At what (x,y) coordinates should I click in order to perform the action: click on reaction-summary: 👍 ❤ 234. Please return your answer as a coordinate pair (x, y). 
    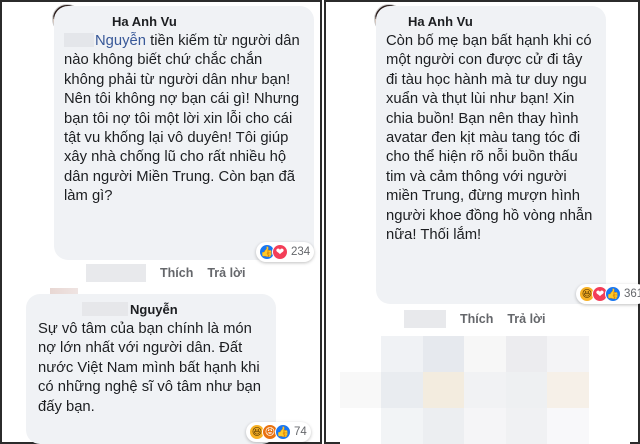
    Looking at the image, I should click on (285, 252).